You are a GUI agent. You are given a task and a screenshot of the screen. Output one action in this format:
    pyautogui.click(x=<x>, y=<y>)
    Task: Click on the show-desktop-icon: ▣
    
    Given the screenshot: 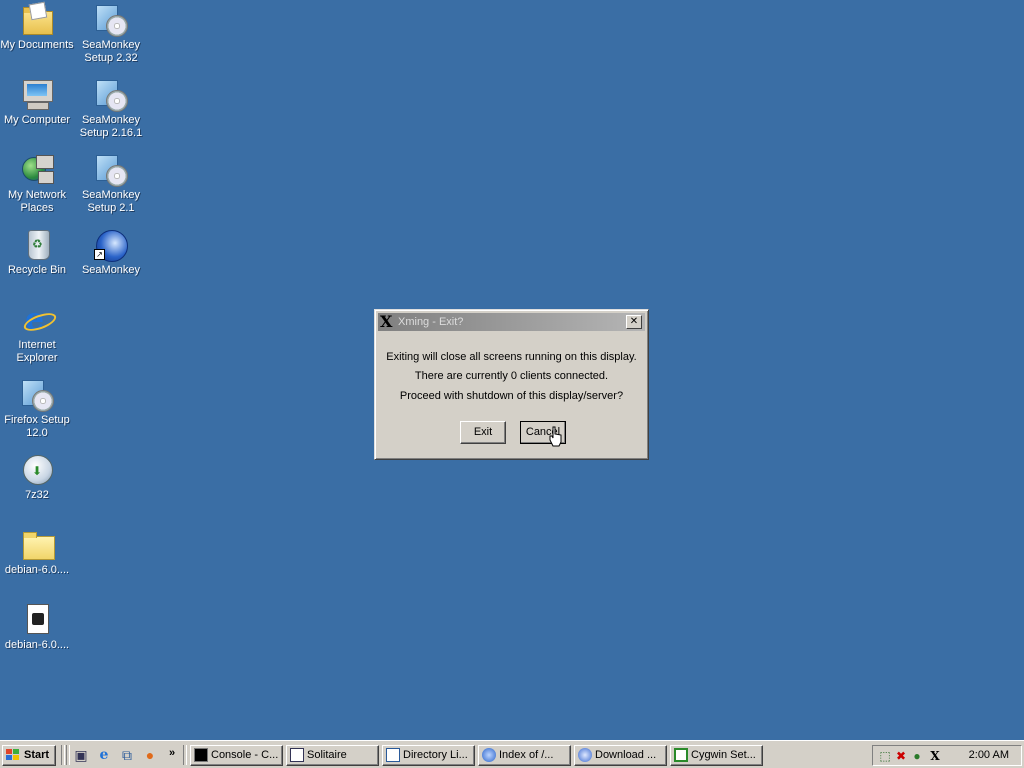 What is the action you would take?
    pyautogui.click(x=81, y=755)
    